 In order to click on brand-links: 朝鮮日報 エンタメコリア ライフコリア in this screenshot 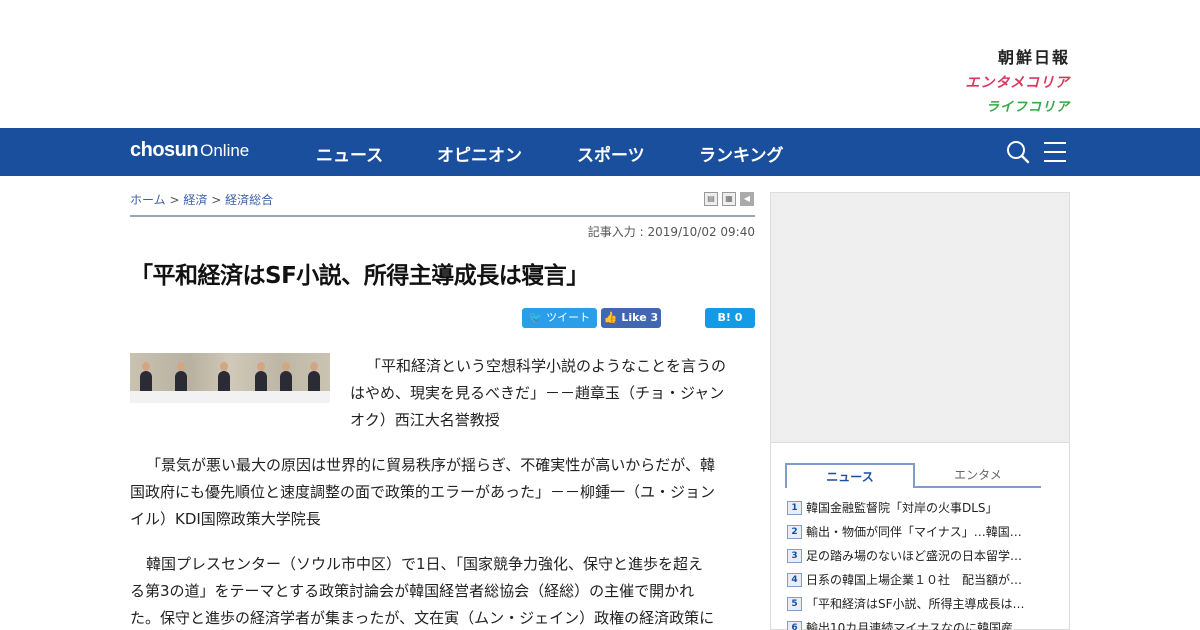, I will do `click(1017, 79)`.